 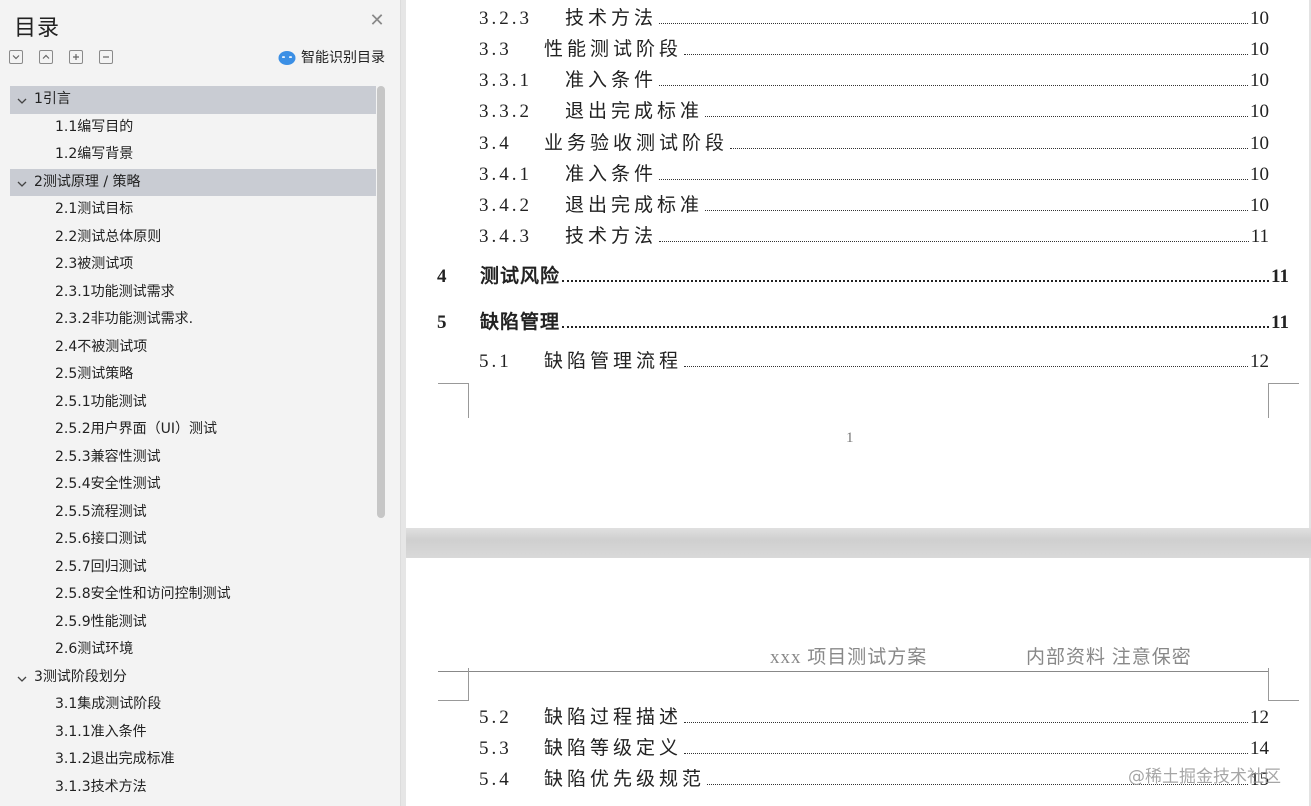 What do you see at coordinates (115, 291) in the screenshot?
I see `toc-item-label: 2.3.1功能测试需求` at bounding box center [115, 291].